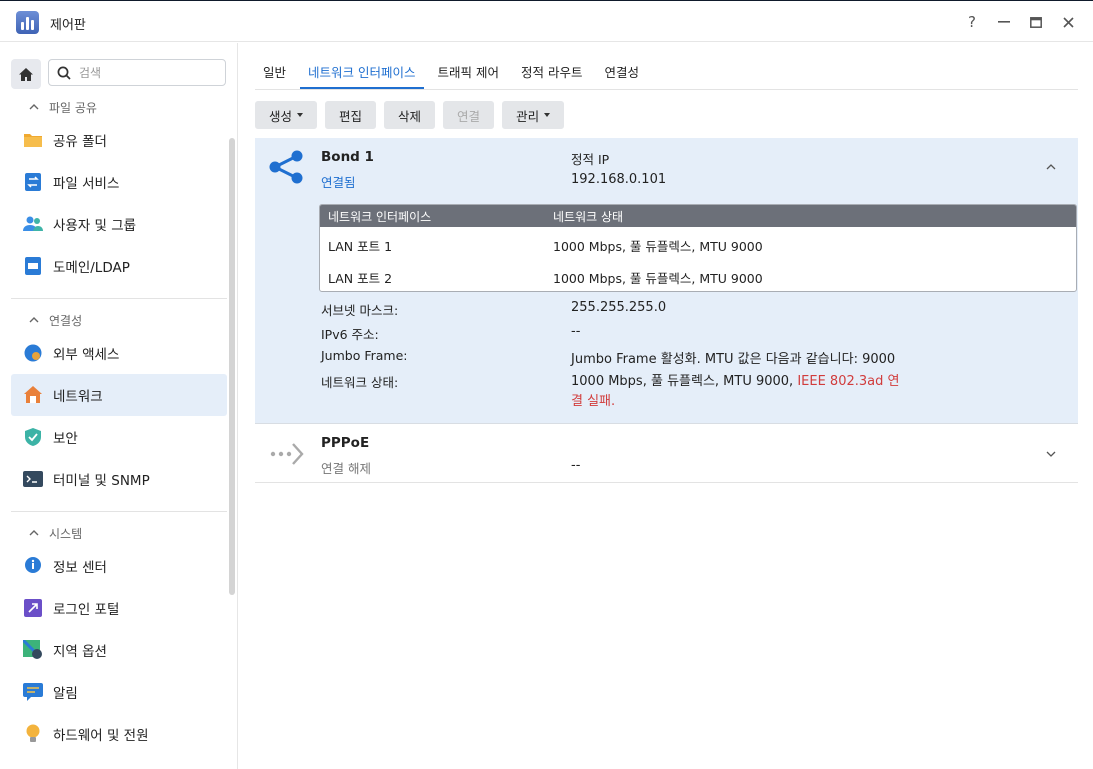  What do you see at coordinates (33, 437) in the screenshot?
I see `shield-icon` at bounding box center [33, 437].